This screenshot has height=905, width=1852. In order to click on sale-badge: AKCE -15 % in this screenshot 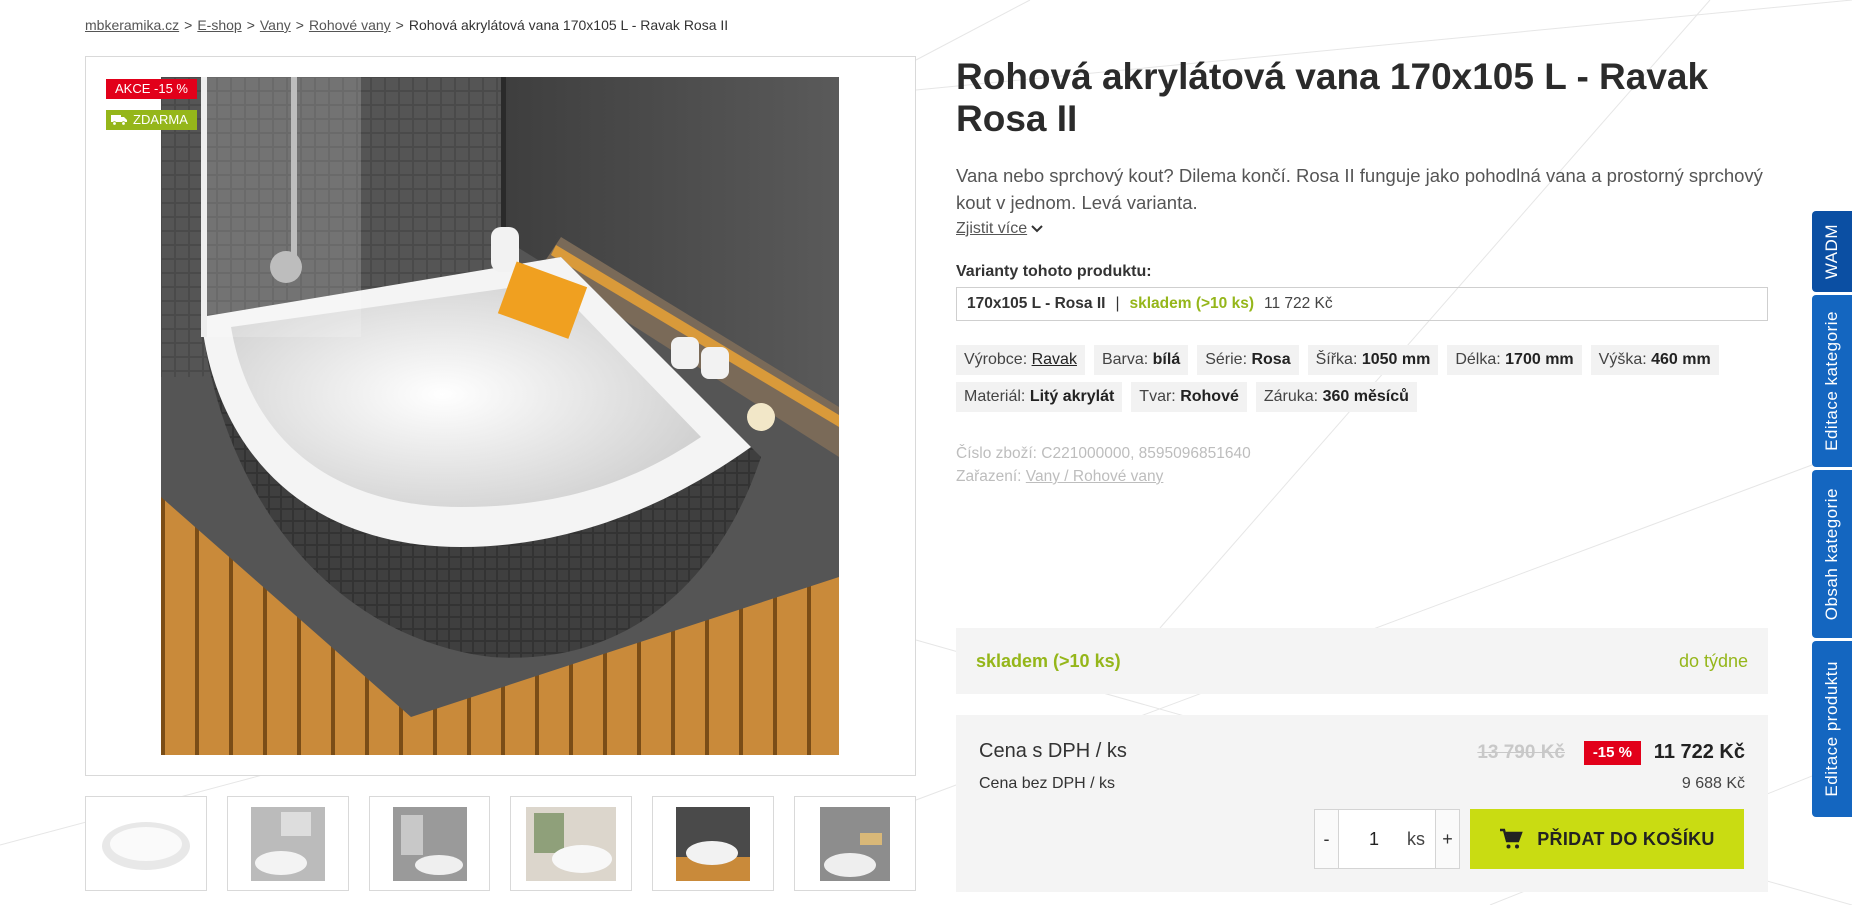, I will do `click(151, 89)`.